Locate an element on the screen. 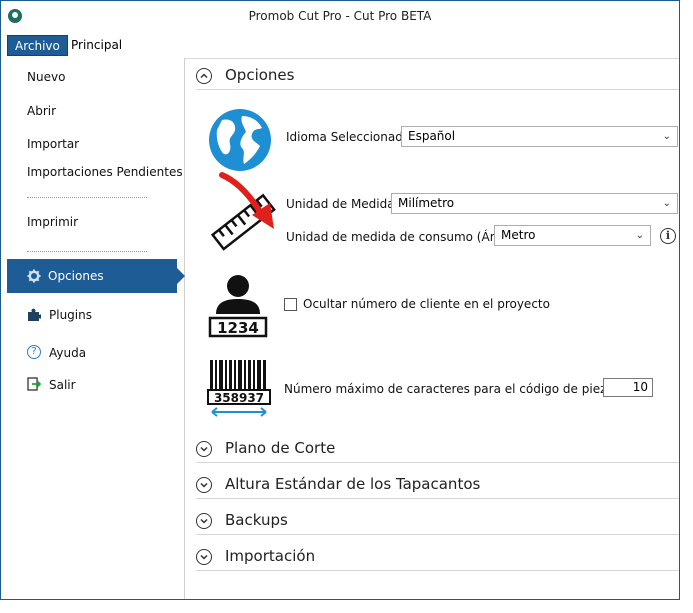 Image resolution: width=693 pixels, height=613 pixels. section-title: Altura Estándar de los Tapacantos is located at coordinates (353, 484).